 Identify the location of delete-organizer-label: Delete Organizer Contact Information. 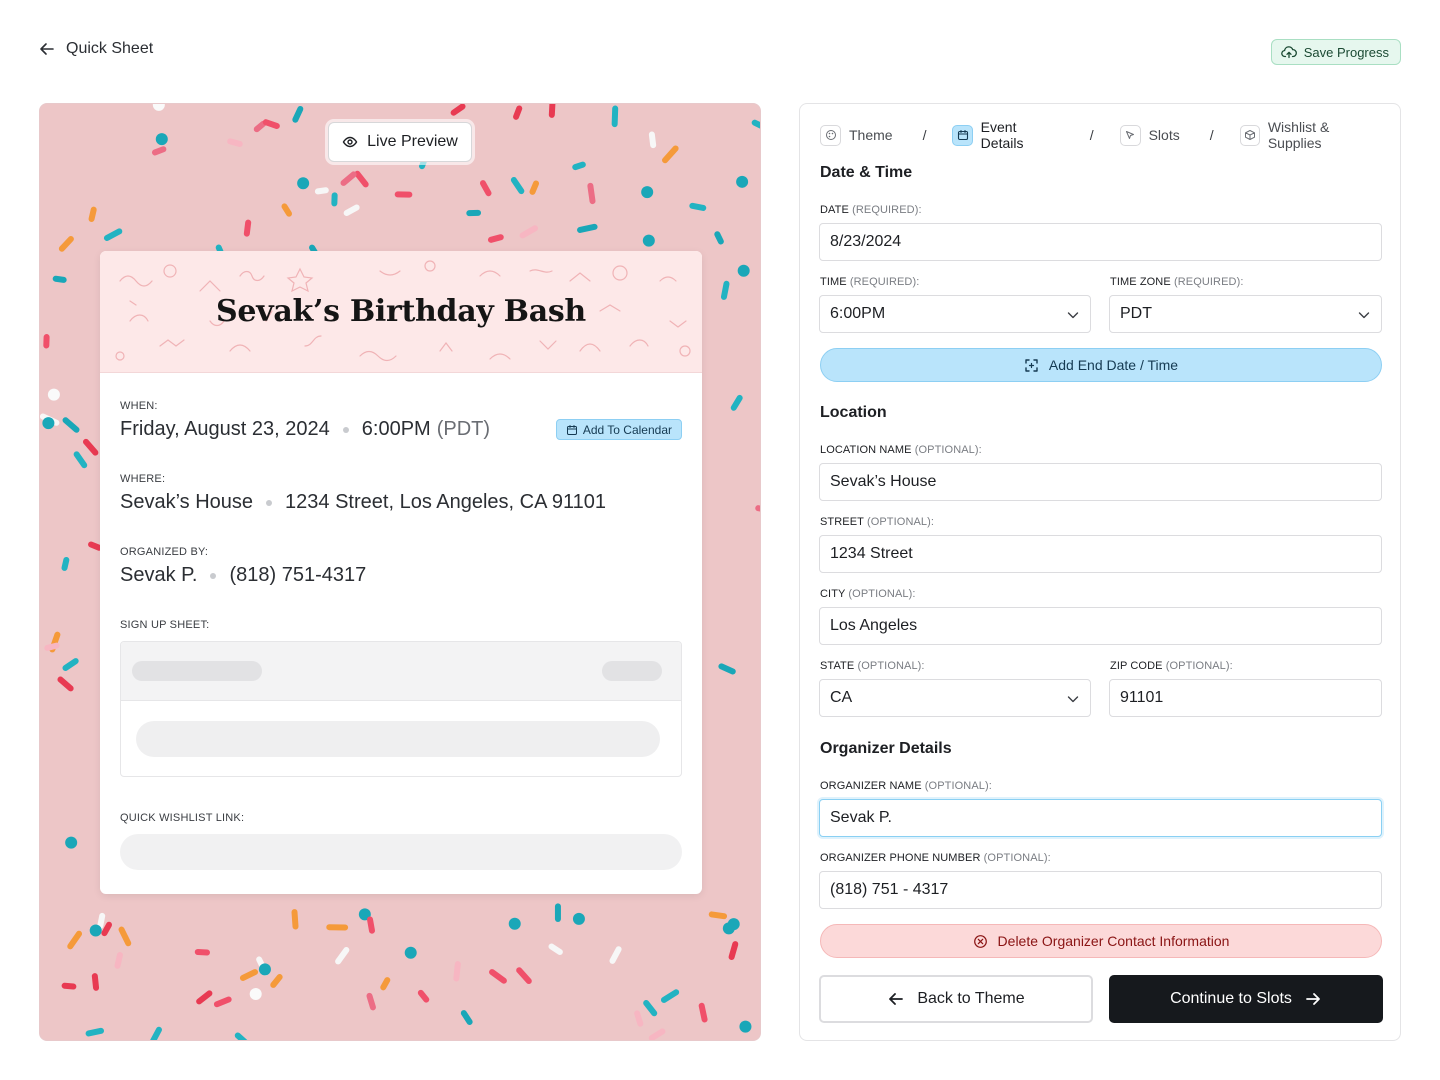
(1113, 941).